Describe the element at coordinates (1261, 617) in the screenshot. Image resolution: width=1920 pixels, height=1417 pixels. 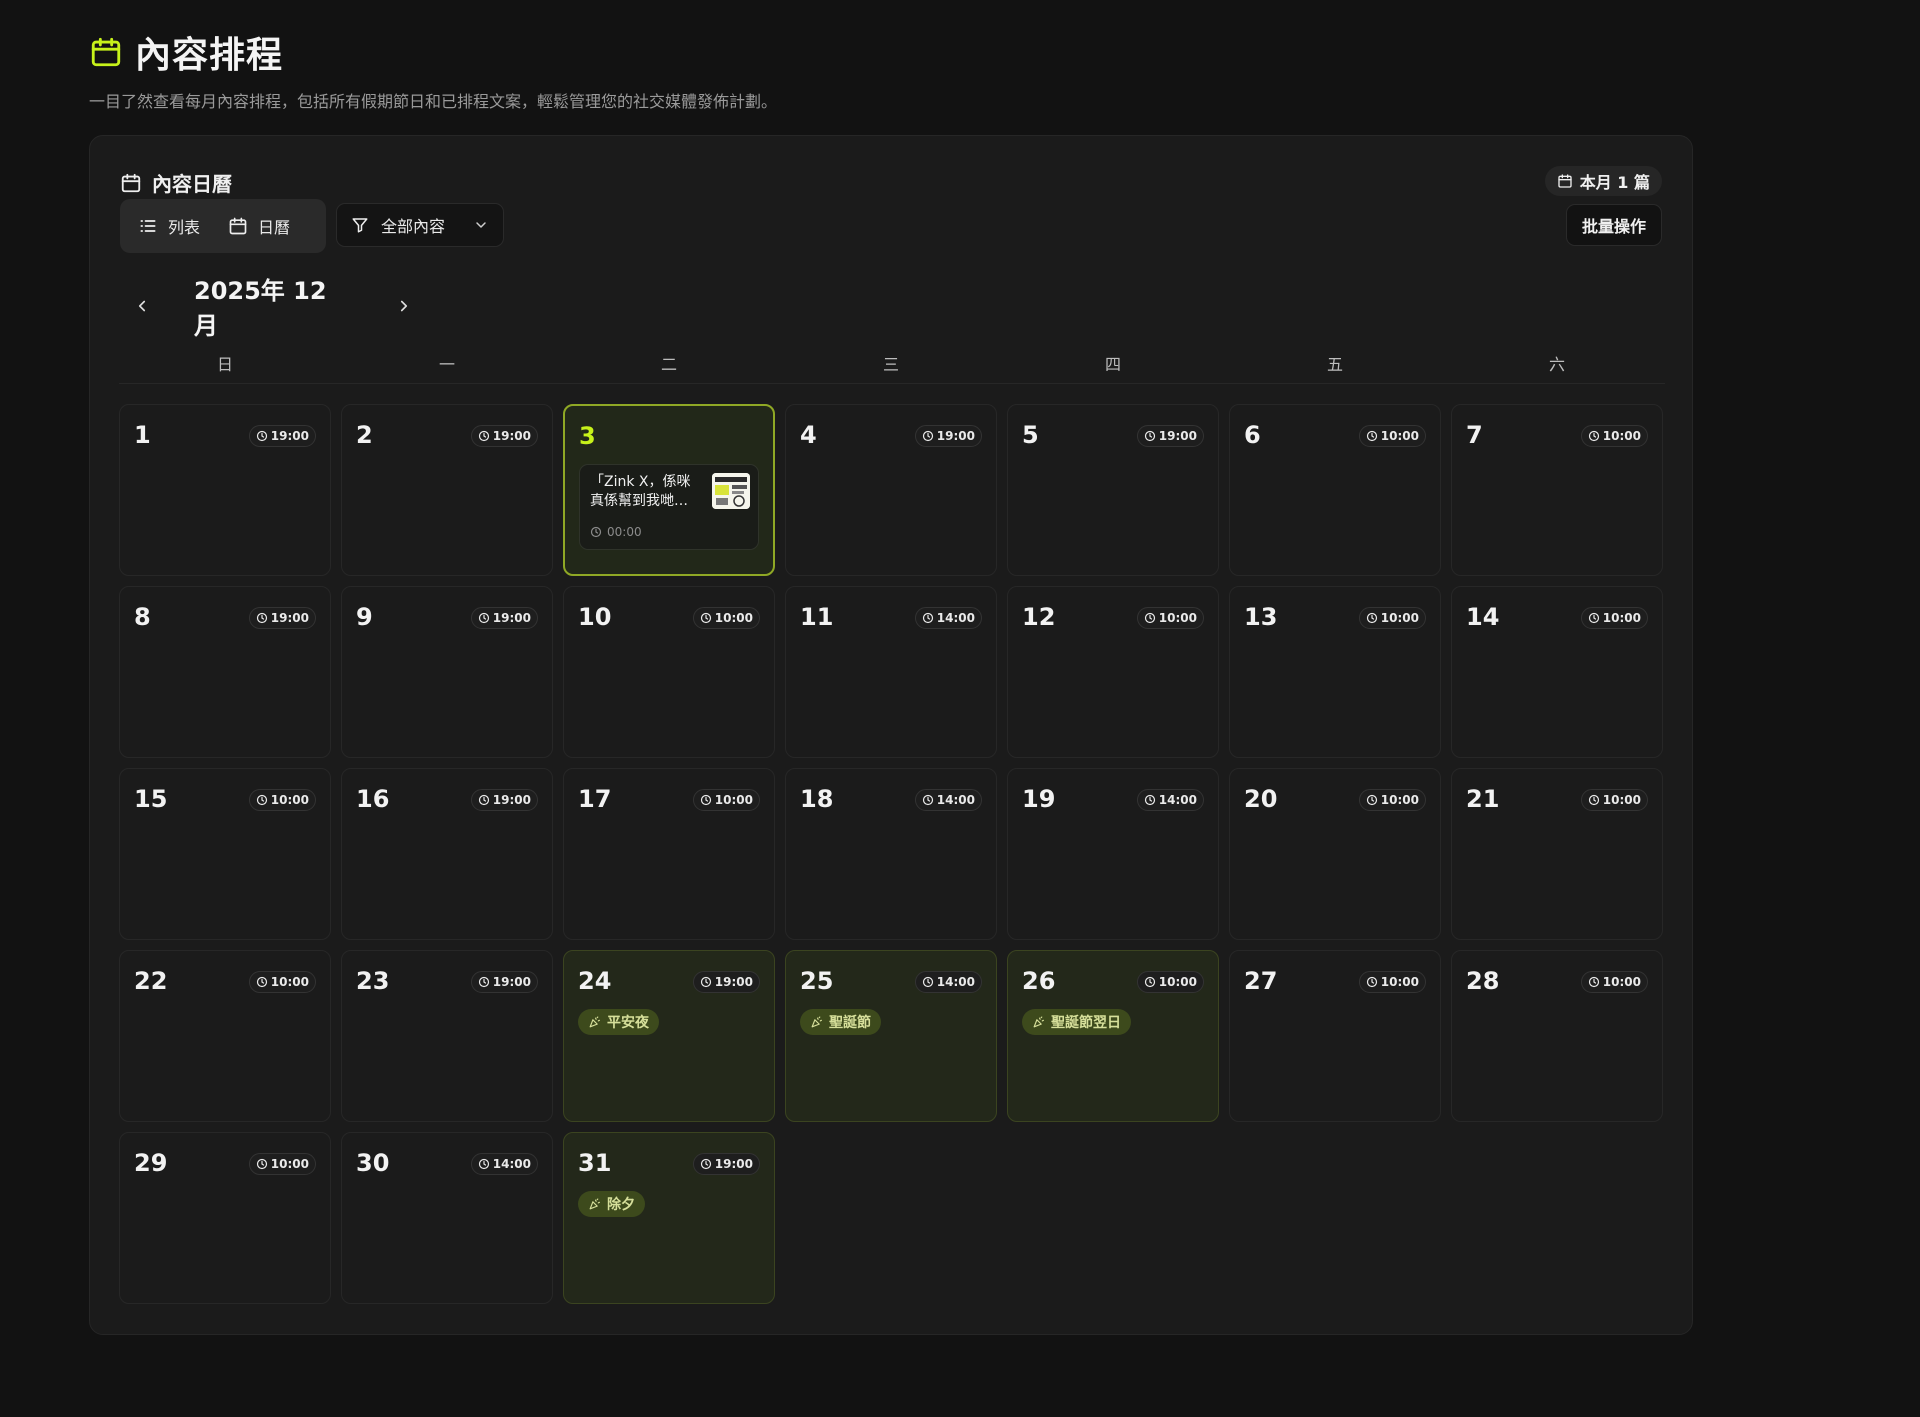
I see `day-number: 13` at that location.